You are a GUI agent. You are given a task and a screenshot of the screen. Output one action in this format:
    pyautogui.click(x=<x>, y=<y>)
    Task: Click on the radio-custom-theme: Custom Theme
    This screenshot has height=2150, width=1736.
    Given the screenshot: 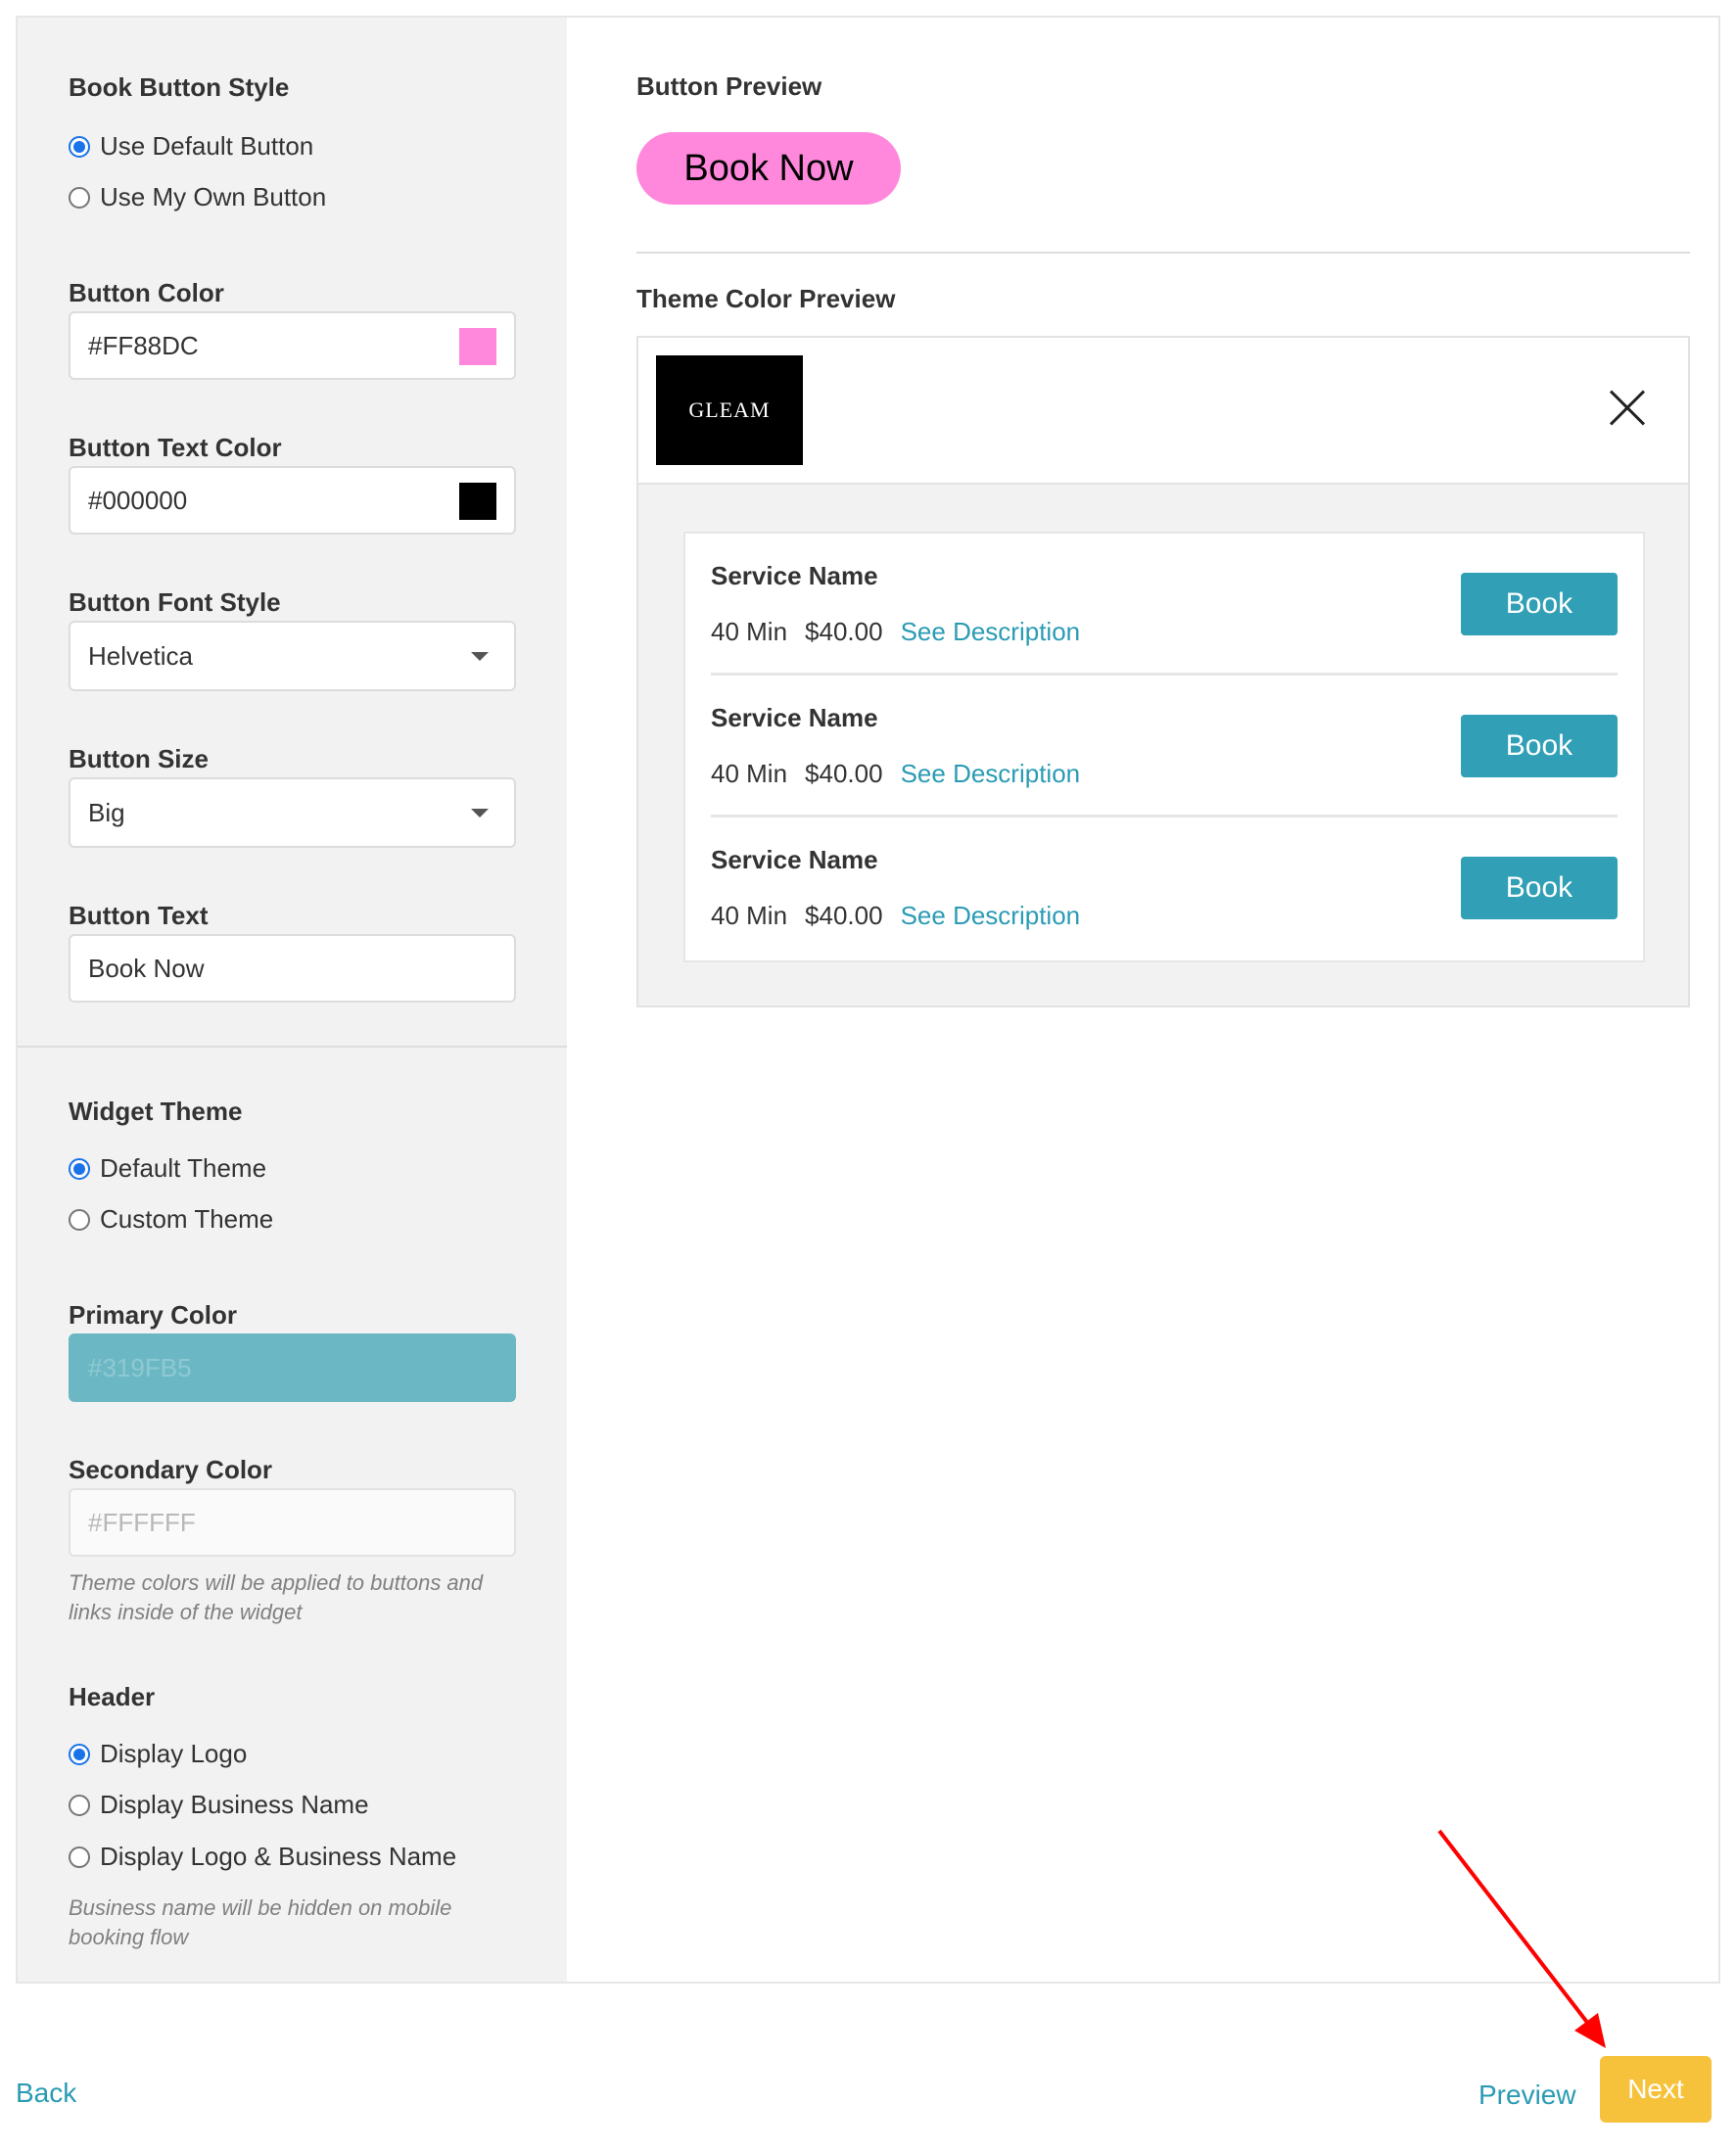 What is the action you would take?
    pyautogui.click(x=171, y=1219)
    